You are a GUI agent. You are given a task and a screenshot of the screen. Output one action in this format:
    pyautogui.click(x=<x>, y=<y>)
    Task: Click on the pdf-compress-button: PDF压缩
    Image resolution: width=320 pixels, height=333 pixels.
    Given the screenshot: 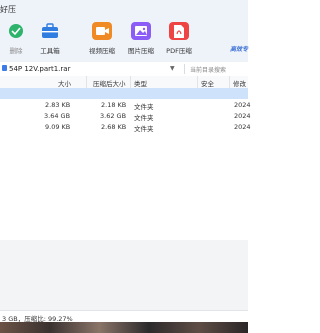 What is the action you would take?
    pyautogui.click(x=179, y=38)
    